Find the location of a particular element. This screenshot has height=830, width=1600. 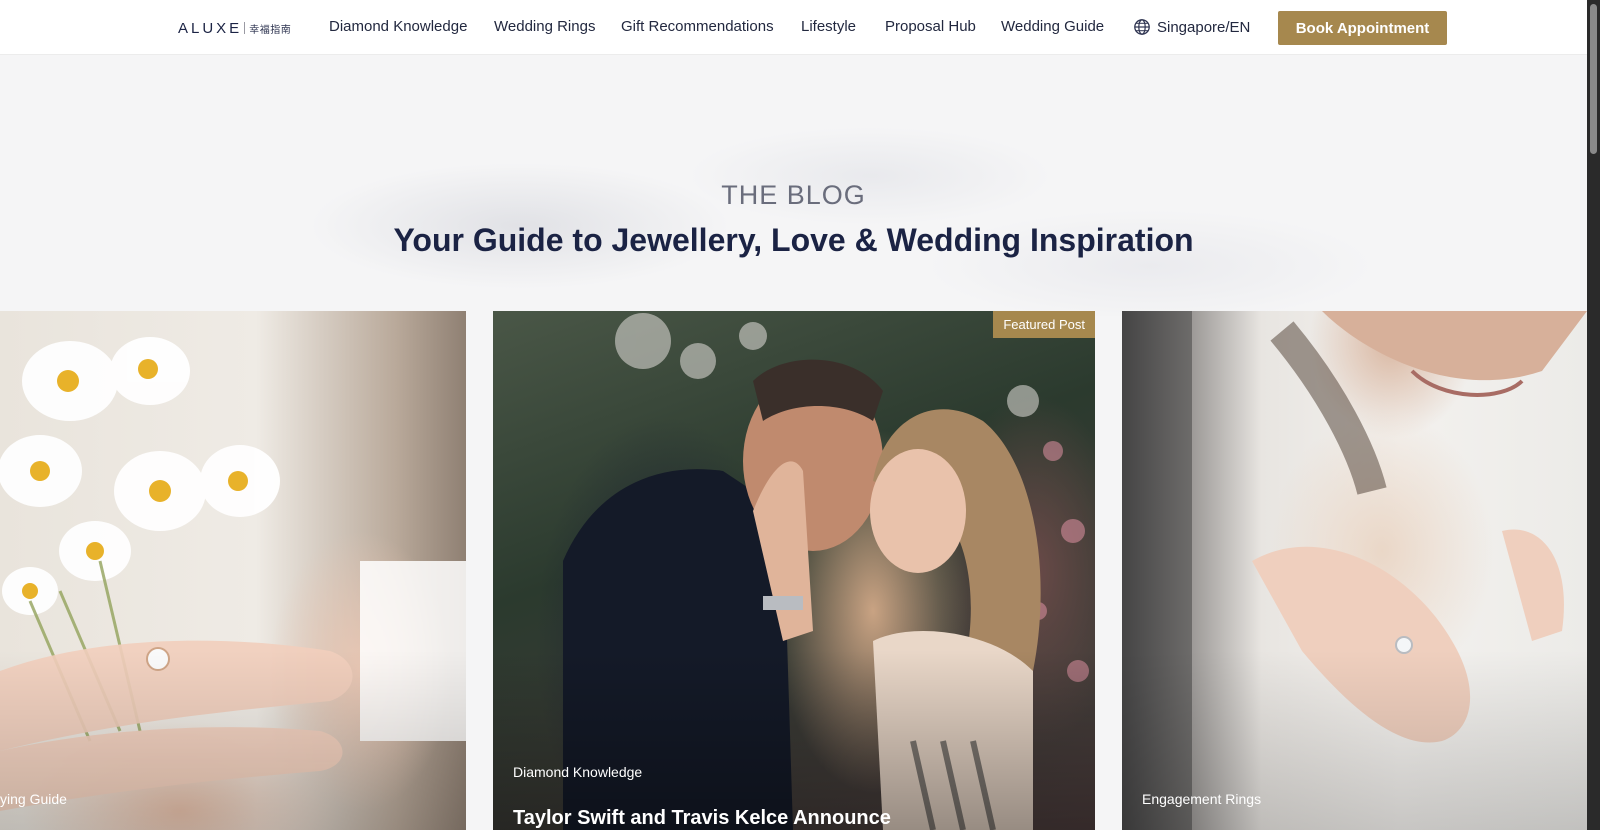

card-category: Engagement Rings is located at coordinates (1201, 799).